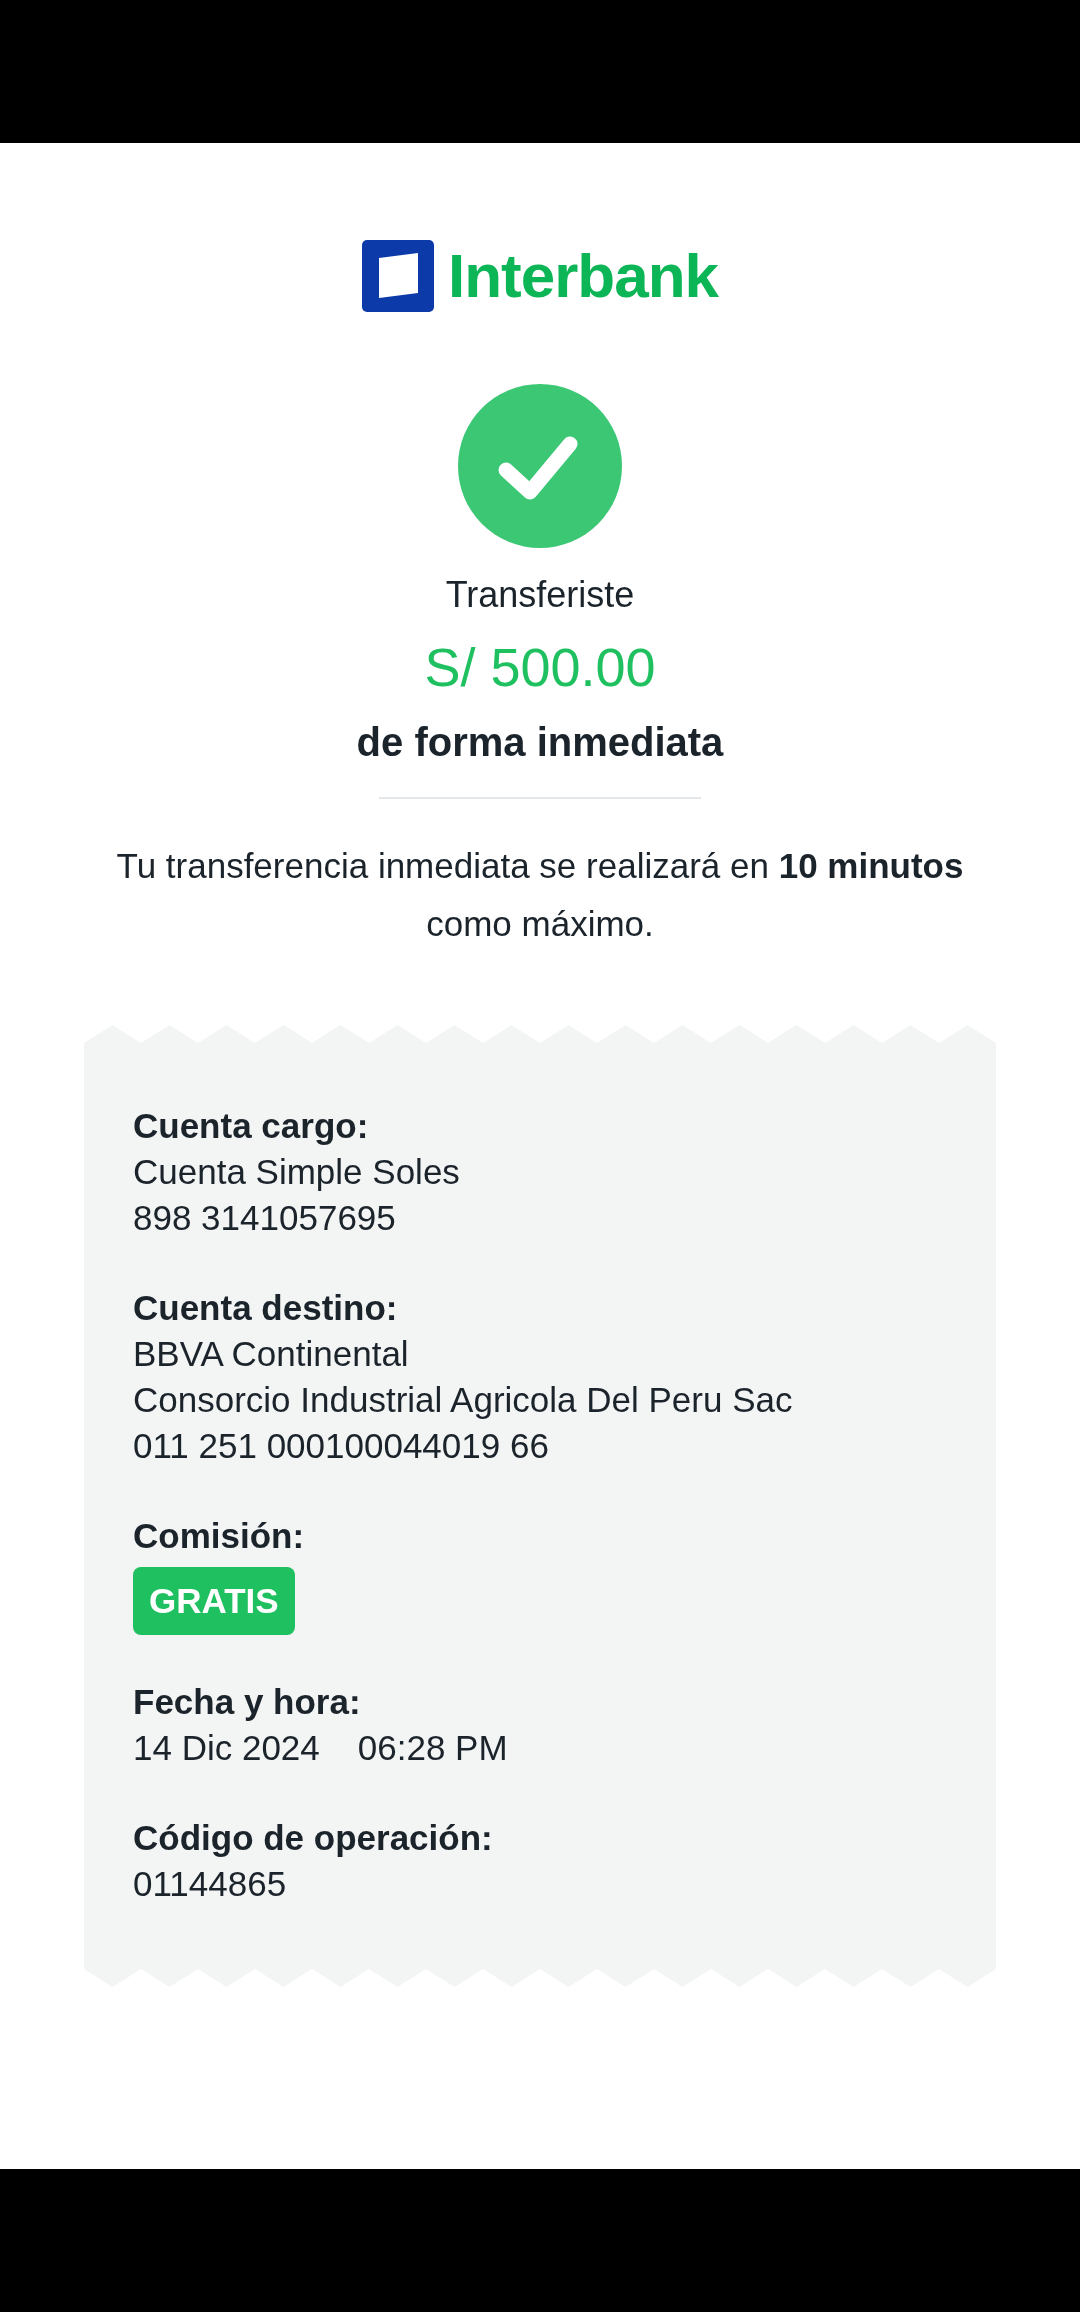  I want to click on detail-label: Comisión:, so click(219, 1536).